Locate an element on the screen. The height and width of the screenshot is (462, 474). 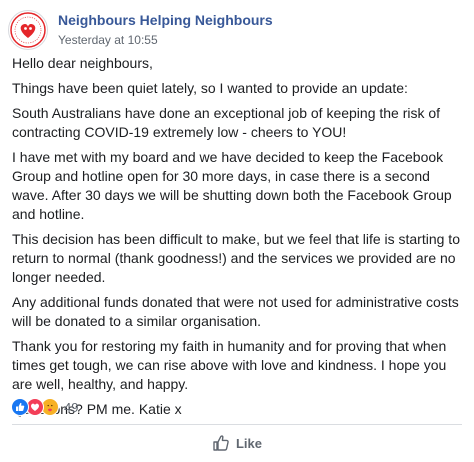
like-button: Like is located at coordinates (237, 443).